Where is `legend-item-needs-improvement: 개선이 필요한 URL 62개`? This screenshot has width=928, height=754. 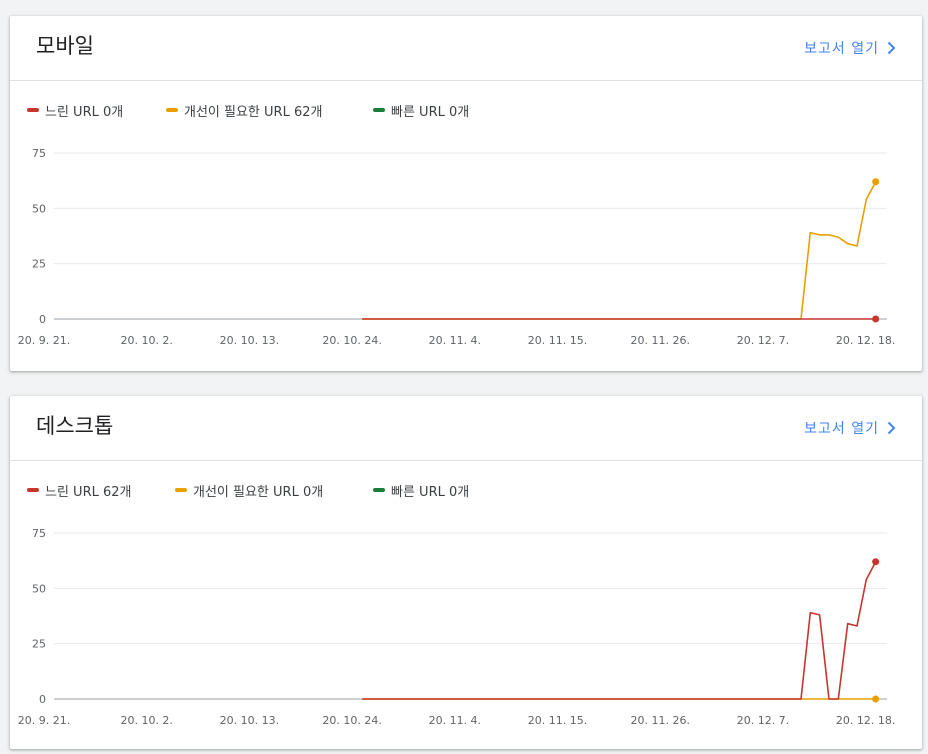 legend-item-needs-improvement: 개선이 필요한 URL 62개 is located at coordinates (244, 110).